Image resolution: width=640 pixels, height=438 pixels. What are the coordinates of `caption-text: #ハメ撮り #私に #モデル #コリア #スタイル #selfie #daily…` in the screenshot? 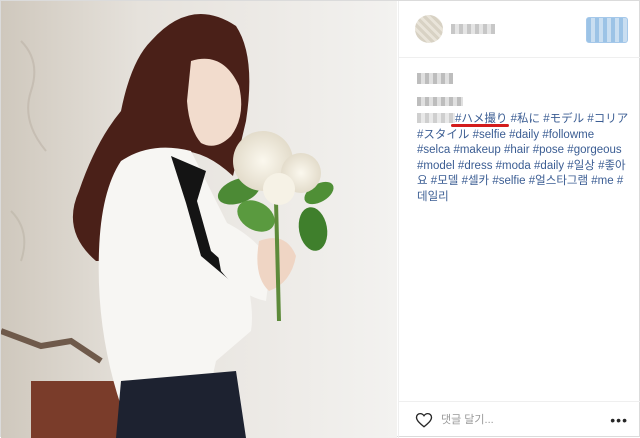 It's located at (522, 158).